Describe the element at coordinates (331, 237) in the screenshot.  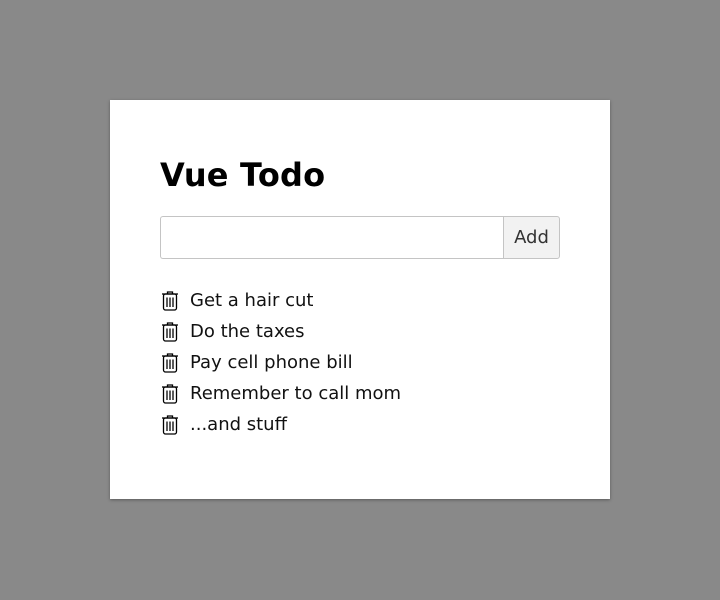
I see `todo-input` at that location.